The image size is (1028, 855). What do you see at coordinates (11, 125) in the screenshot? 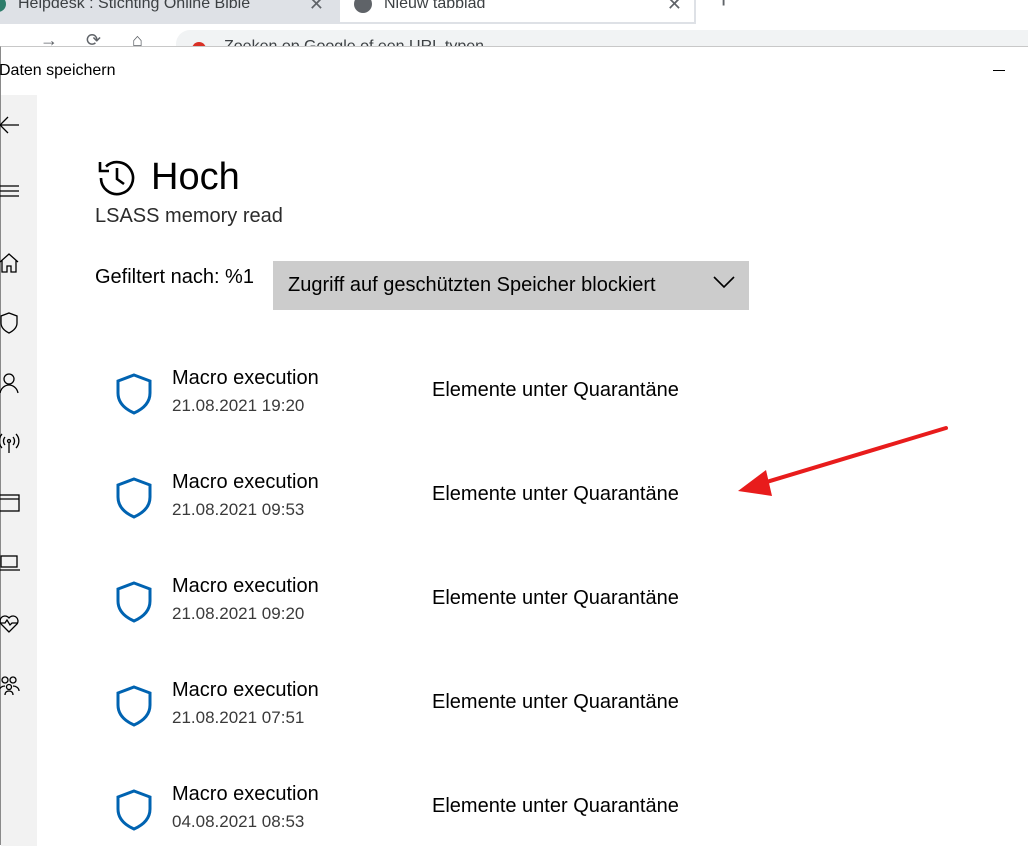
I see `back-arrow-icon` at bounding box center [11, 125].